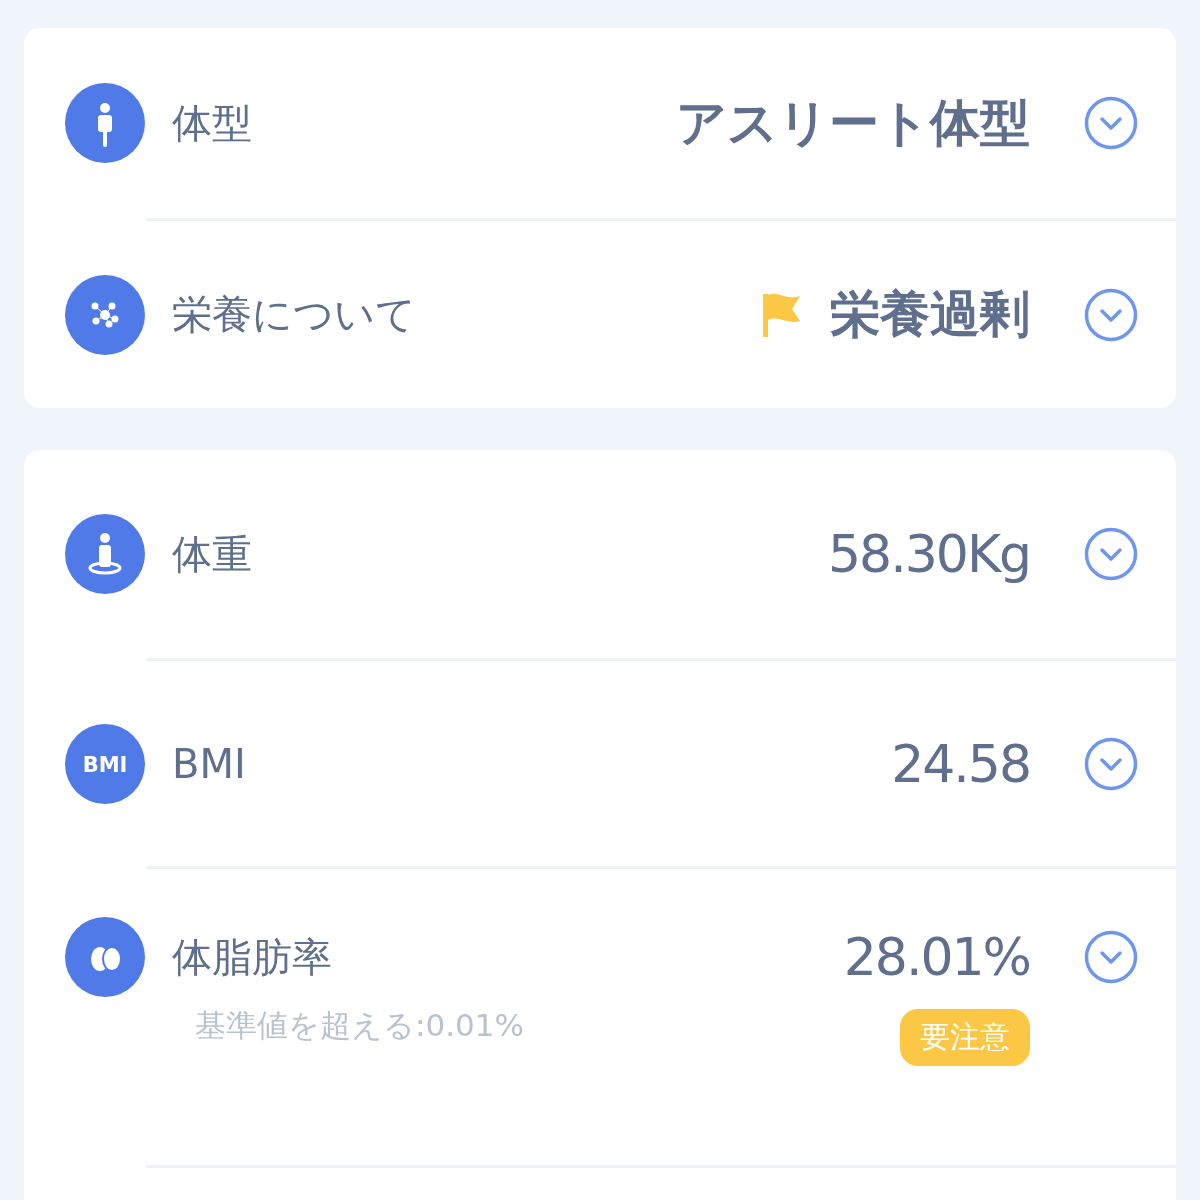 Image resolution: width=1200 pixels, height=1200 pixels. Describe the element at coordinates (359, 1025) in the screenshot. I see `reference-note: 基準値を超える:0.01%` at that location.